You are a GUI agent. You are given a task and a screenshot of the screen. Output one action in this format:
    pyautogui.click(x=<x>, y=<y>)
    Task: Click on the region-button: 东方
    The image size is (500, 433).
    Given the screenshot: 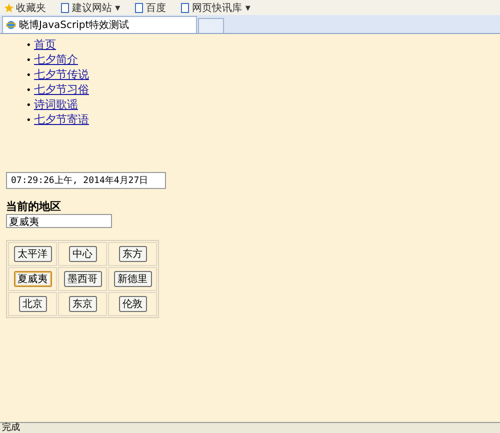 What is the action you would take?
    pyautogui.click(x=132, y=254)
    